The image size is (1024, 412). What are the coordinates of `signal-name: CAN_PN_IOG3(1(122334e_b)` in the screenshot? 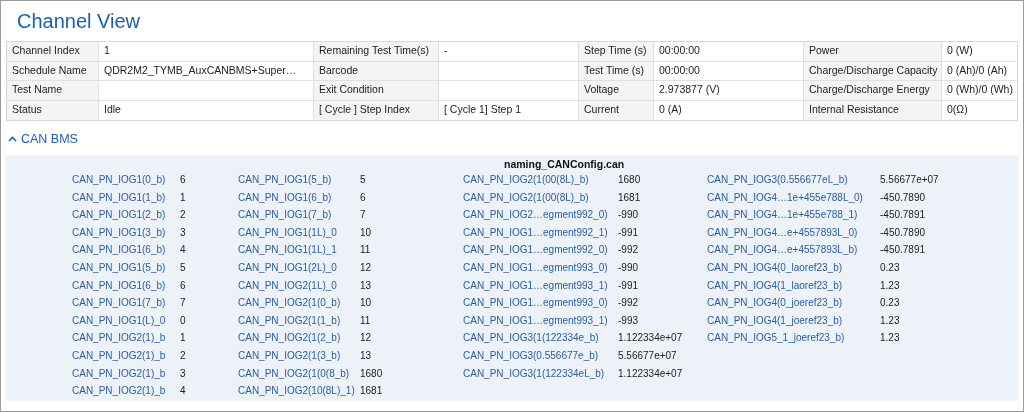 It's located at (531, 338).